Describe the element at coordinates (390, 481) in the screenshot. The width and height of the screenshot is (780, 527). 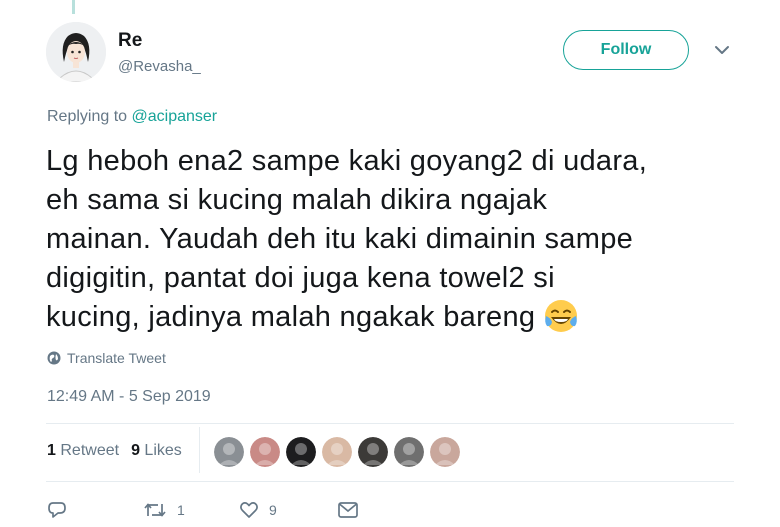
I see `divider-bottom` at that location.